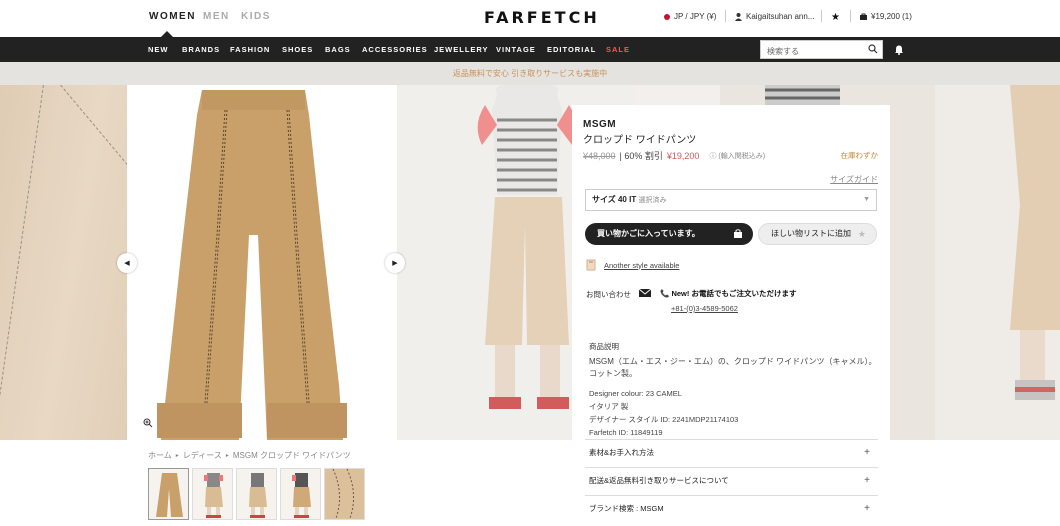  What do you see at coordinates (742, 156) in the screenshot?
I see `tax-note-text: (輸入関税込み)` at bounding box center [742, 156].